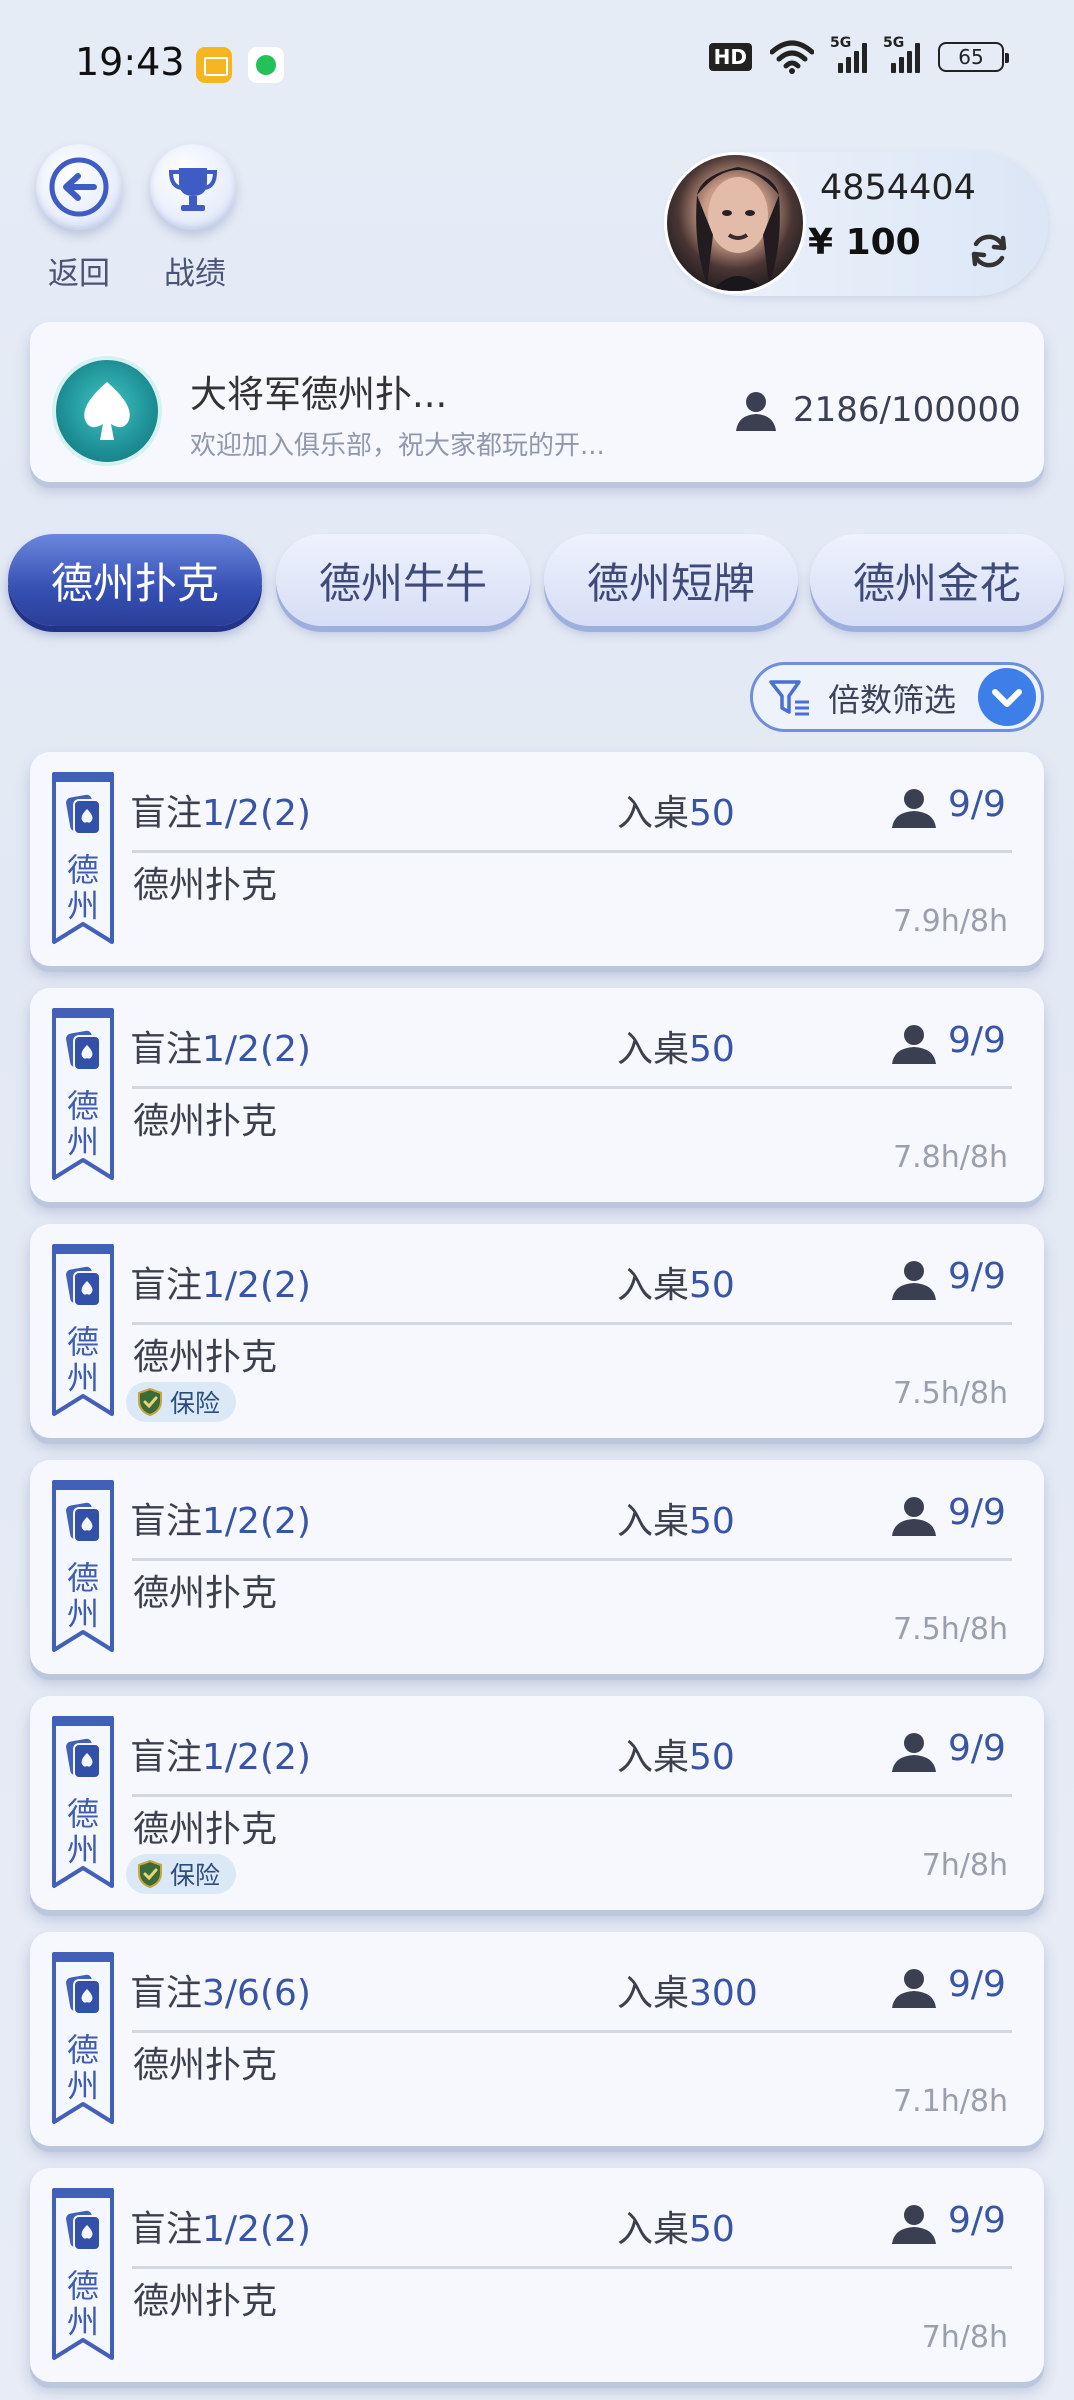 This screenshot has width=1074, height=2400. I want to click on table-duration: 7.8h/8h, so click(950, 1157).